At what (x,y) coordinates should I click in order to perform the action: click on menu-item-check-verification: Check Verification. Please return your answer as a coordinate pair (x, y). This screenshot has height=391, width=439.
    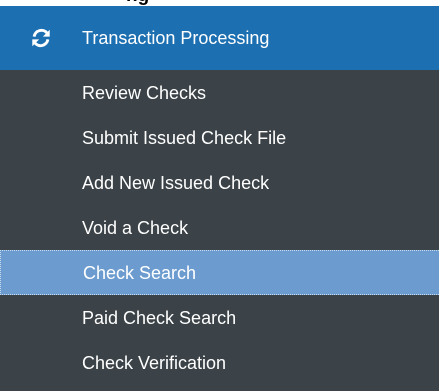
    Looking at the image, I should click on (219, 362).